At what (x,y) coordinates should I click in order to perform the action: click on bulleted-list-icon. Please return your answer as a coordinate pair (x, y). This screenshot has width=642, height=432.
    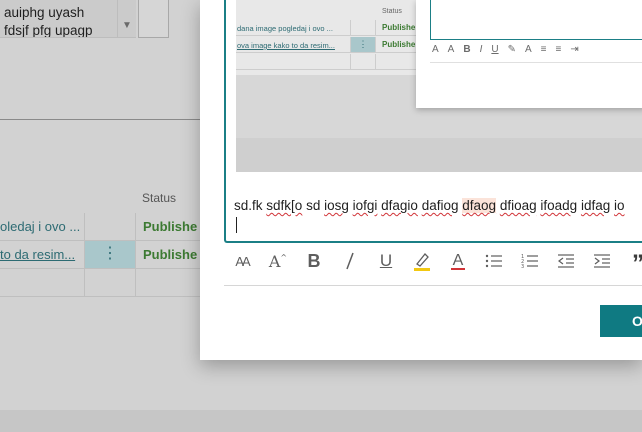
    Looking at the image, I should click on (493, 261).